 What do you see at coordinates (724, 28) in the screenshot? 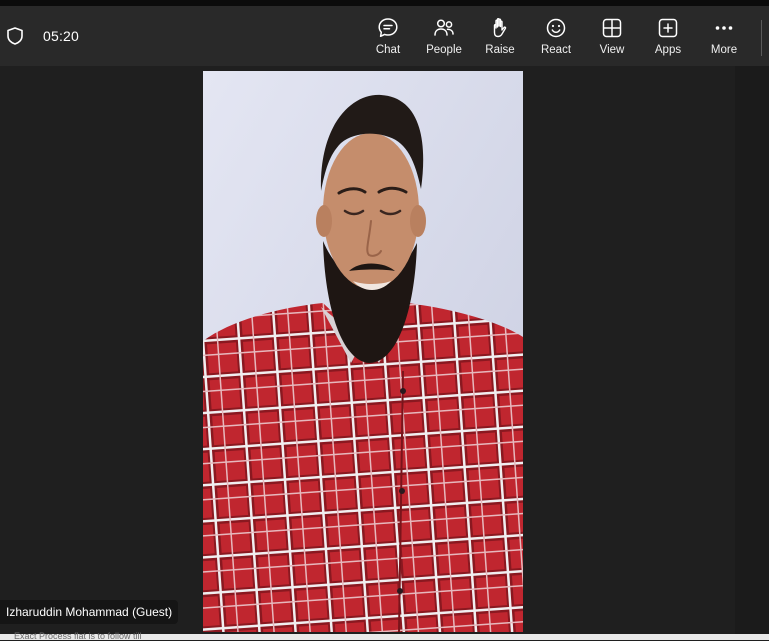
I see `ellipsis-icon` at bounding box center [724, 28].